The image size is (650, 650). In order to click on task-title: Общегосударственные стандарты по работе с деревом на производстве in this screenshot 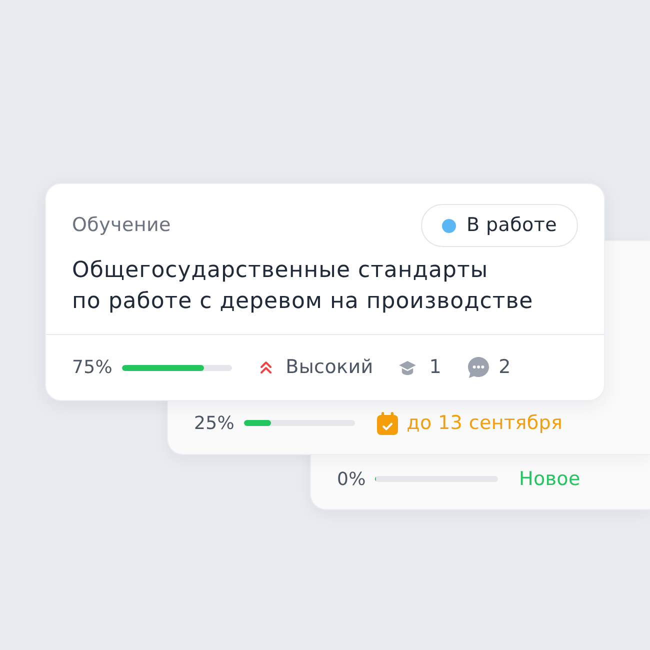, I will do `click(303, 286)`.